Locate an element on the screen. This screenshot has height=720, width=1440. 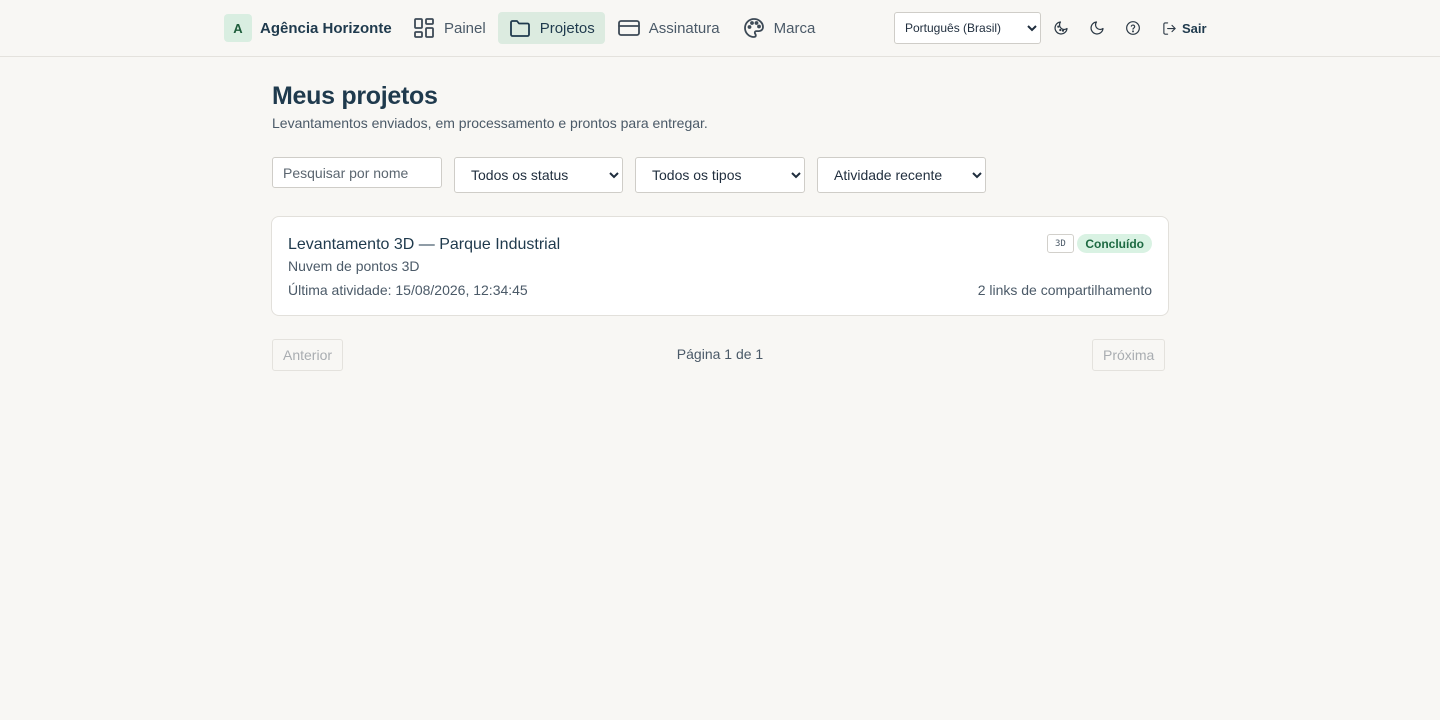
nav-item-label: Assinatura is located at coordinates (684, 28).